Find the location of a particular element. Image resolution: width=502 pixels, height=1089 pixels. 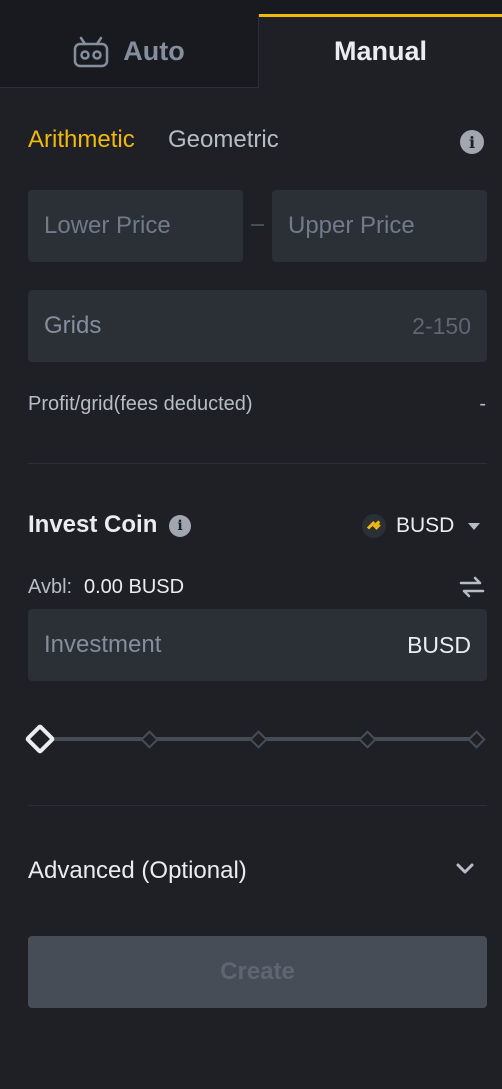

lower-price-placeholder: Lower Price is located at coordinates (107, 225).